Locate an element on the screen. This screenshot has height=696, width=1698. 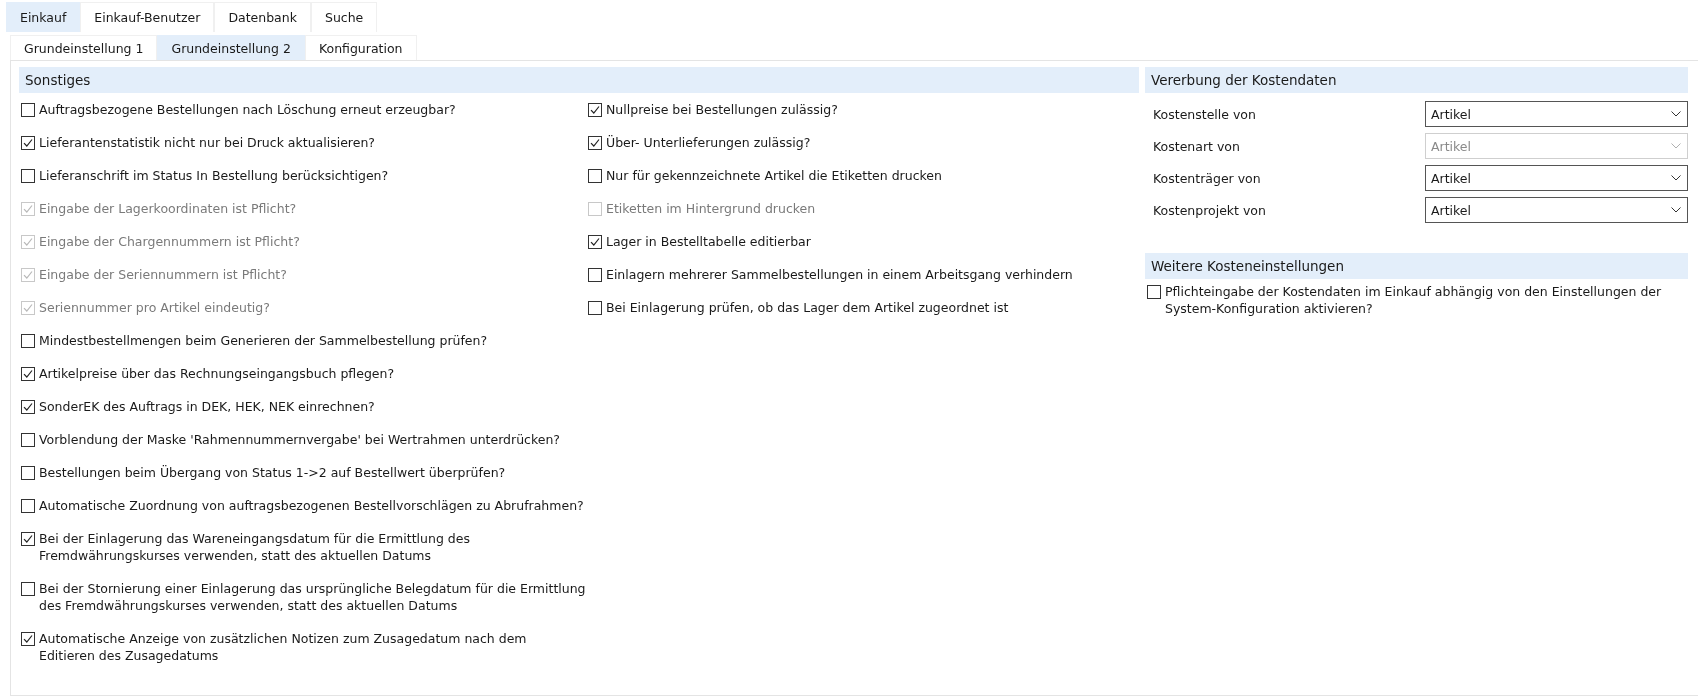
checkbox-row: Mindestbestellmengen beim Generieren der Sammelbestellung prüfen? is located at coordinates (303, 340).